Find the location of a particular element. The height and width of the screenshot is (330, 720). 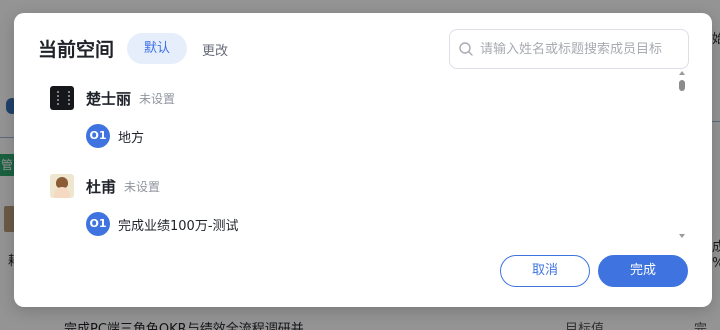

list-scrollbar is located at coordinates (682, 155).